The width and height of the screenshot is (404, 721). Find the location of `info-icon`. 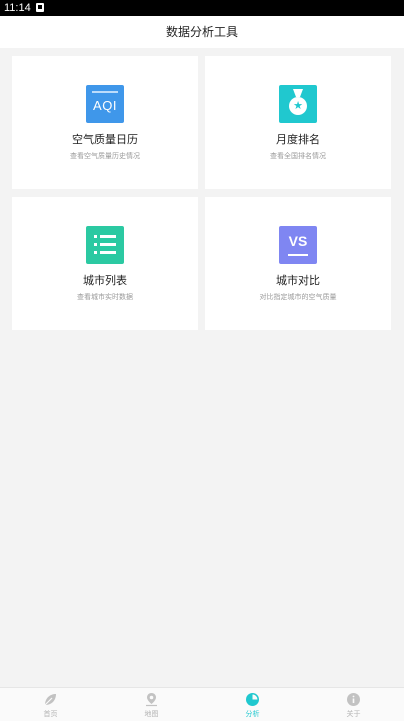

info-icon is located at coordinates (353, 699).